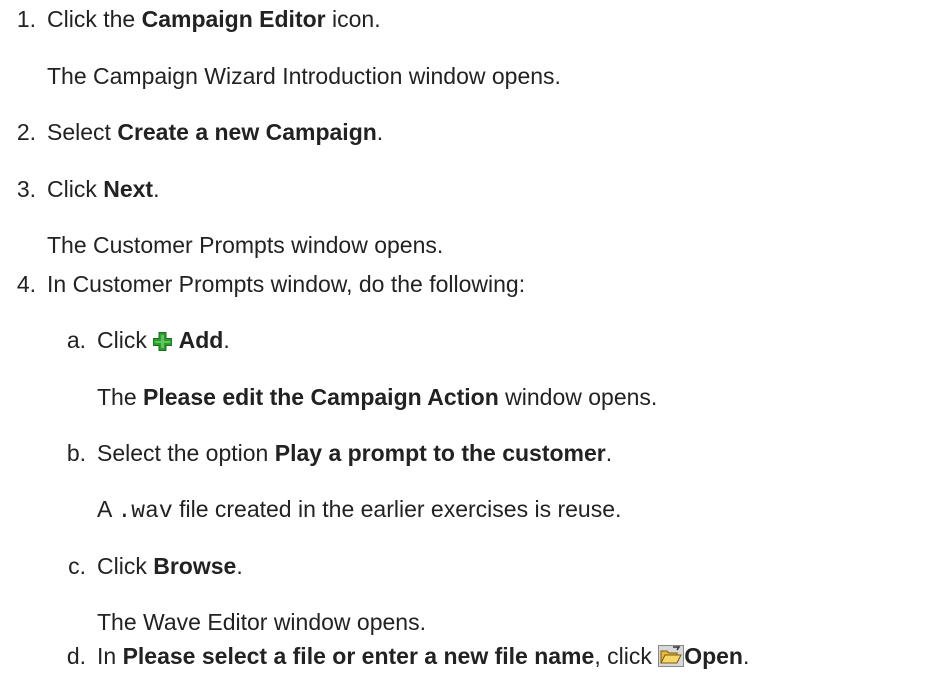 This screenshot has width=943, height=674. What do you see at coordinates (128, 189) in the screenshot?
I see `ui-label: Next` at bounding box center [128, 189].